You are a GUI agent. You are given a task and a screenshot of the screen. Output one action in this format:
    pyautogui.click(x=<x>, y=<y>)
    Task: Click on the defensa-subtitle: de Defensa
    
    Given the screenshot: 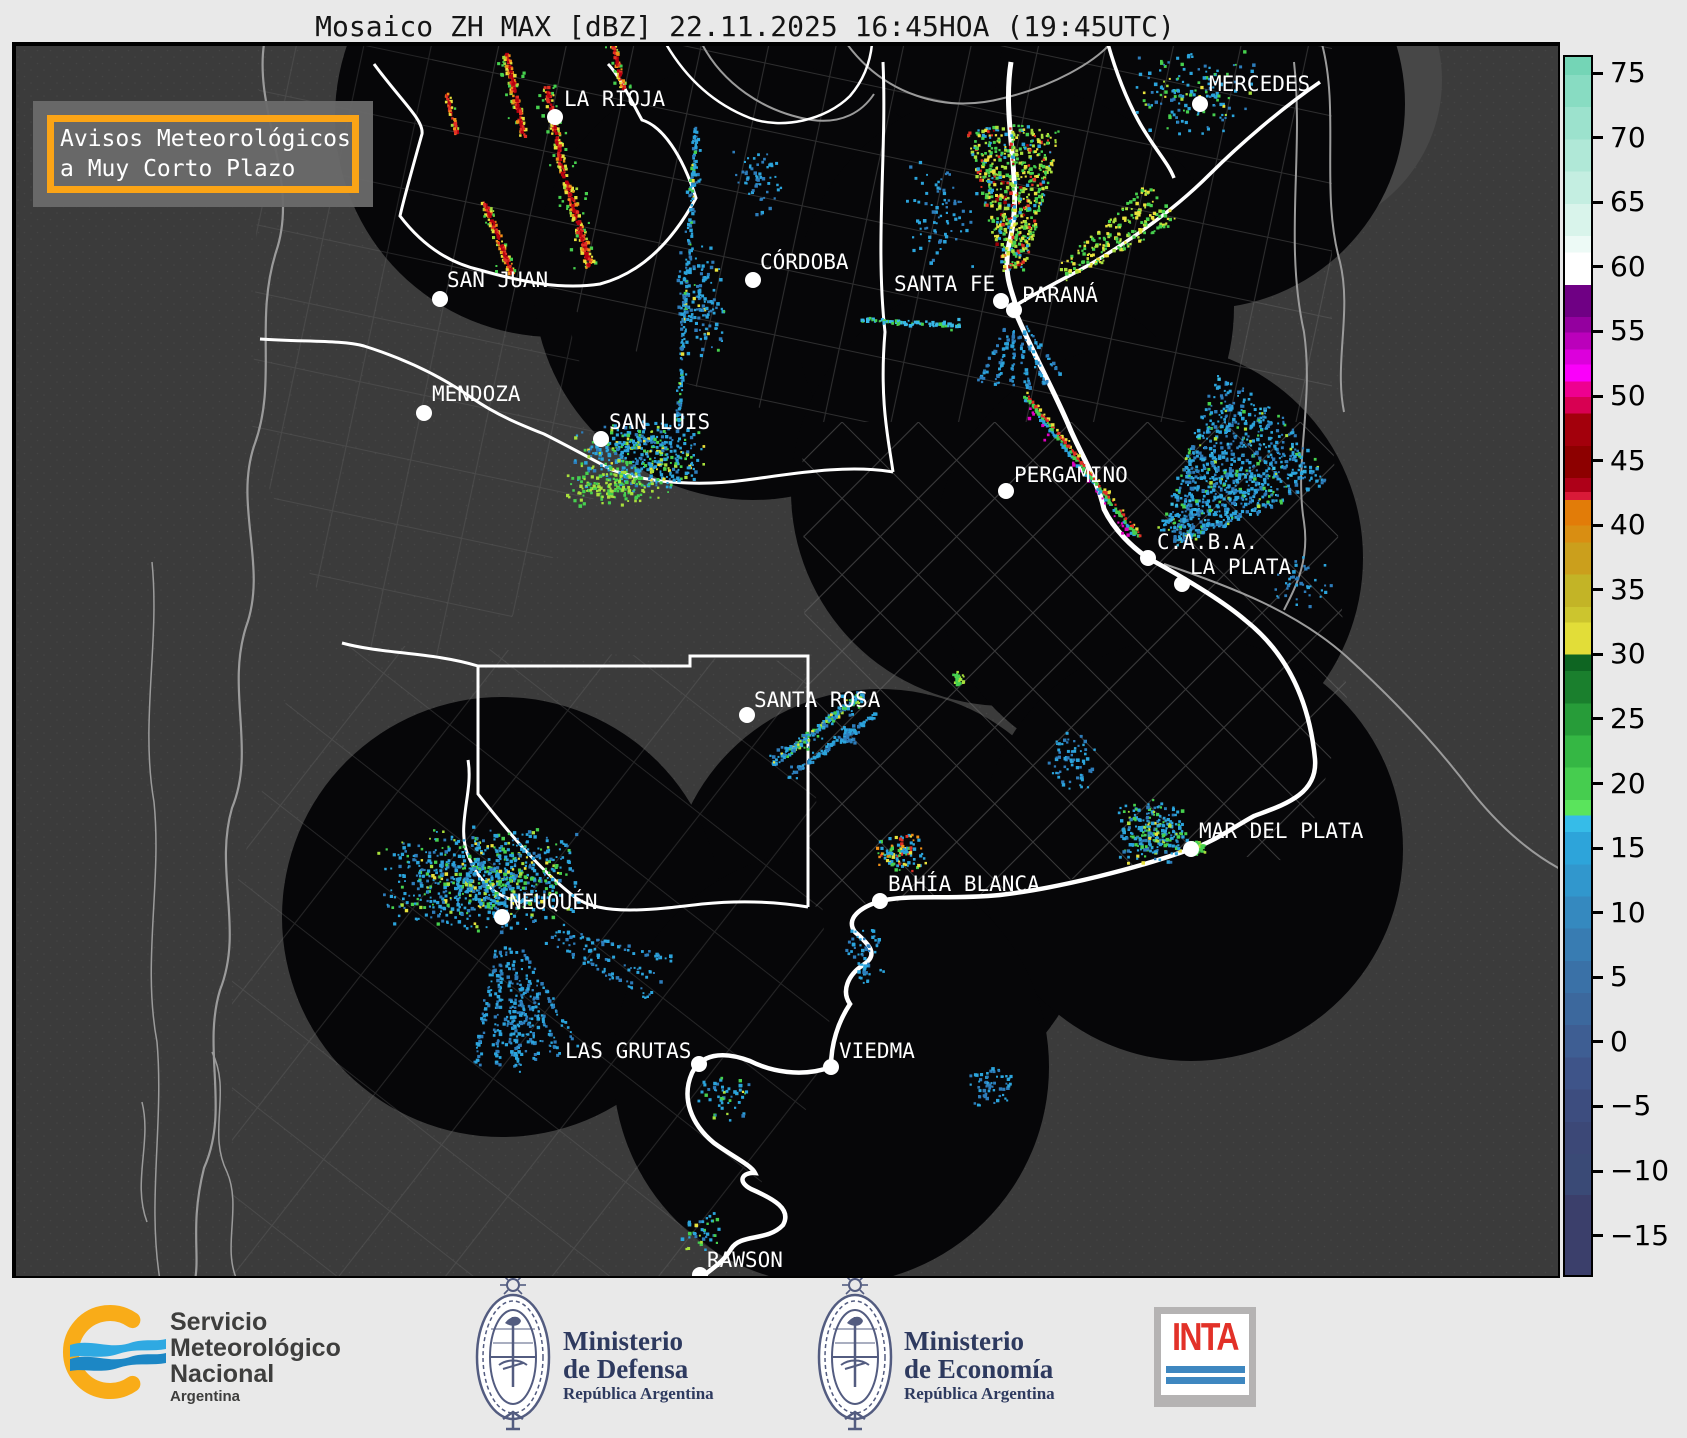 What is the action you would take?
    pyautogui.click(x=626, y=1369)
    